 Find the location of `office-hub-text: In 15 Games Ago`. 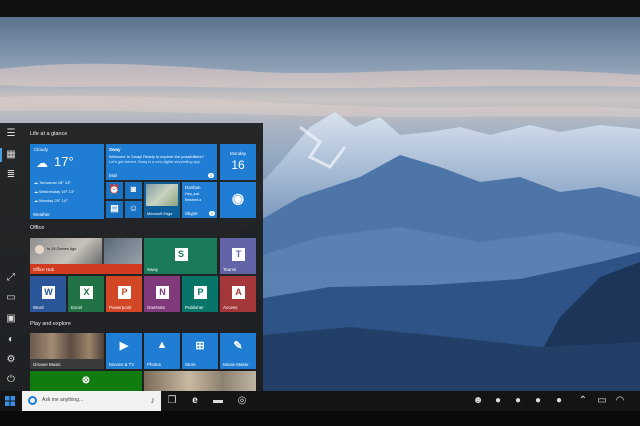

office-hub-text: In 15 Games Ago is located at coordinates (62, 249).